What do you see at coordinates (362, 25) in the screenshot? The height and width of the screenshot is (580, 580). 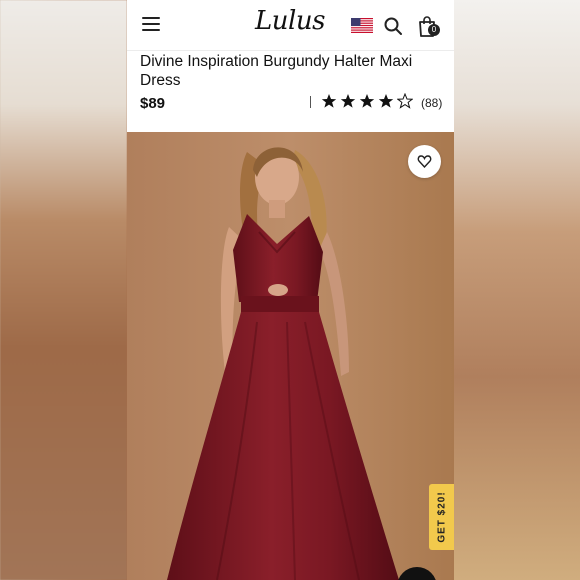 I see `us-flag-icon` at bounding box center [362, 25].